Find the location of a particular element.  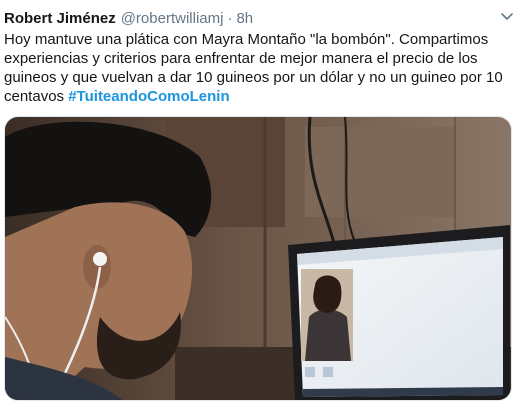

author-name: Robert Jiménez is located at coordinates (60, 18).